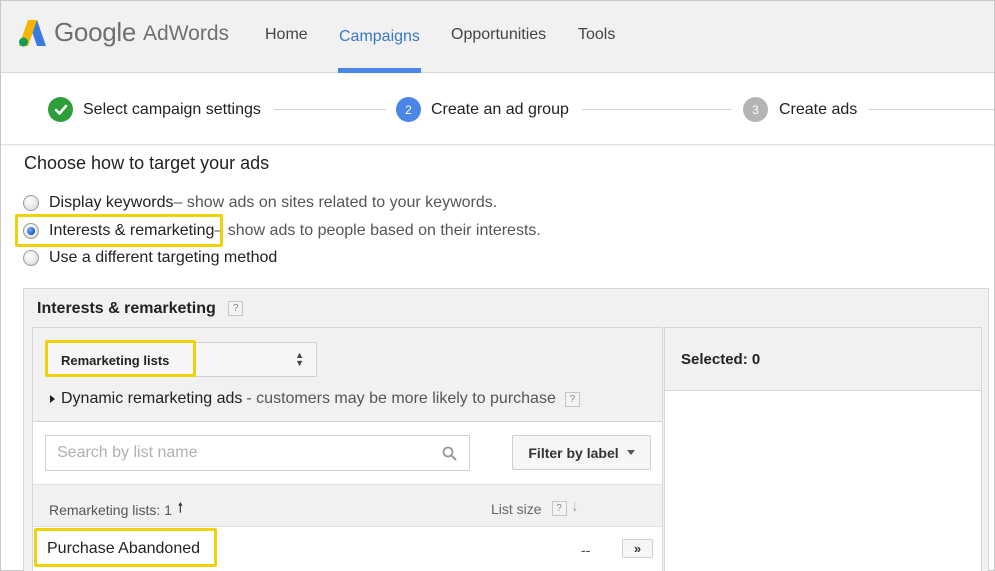  I want to click on panel-title-text: Interests & remarketing, so click(126, 308).